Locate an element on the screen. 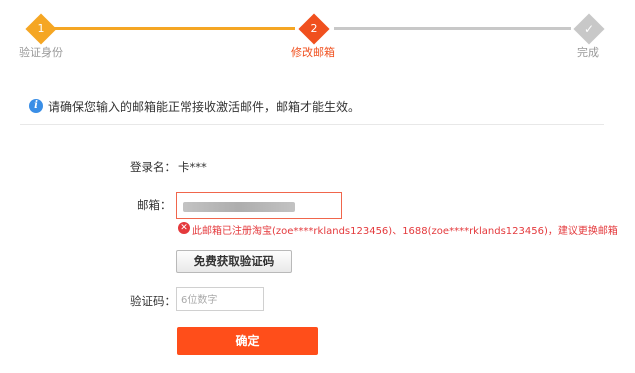 The image size is (635, 373). get-verification-code-button: 免费获取验证码 is located at coordinates (234, 261).